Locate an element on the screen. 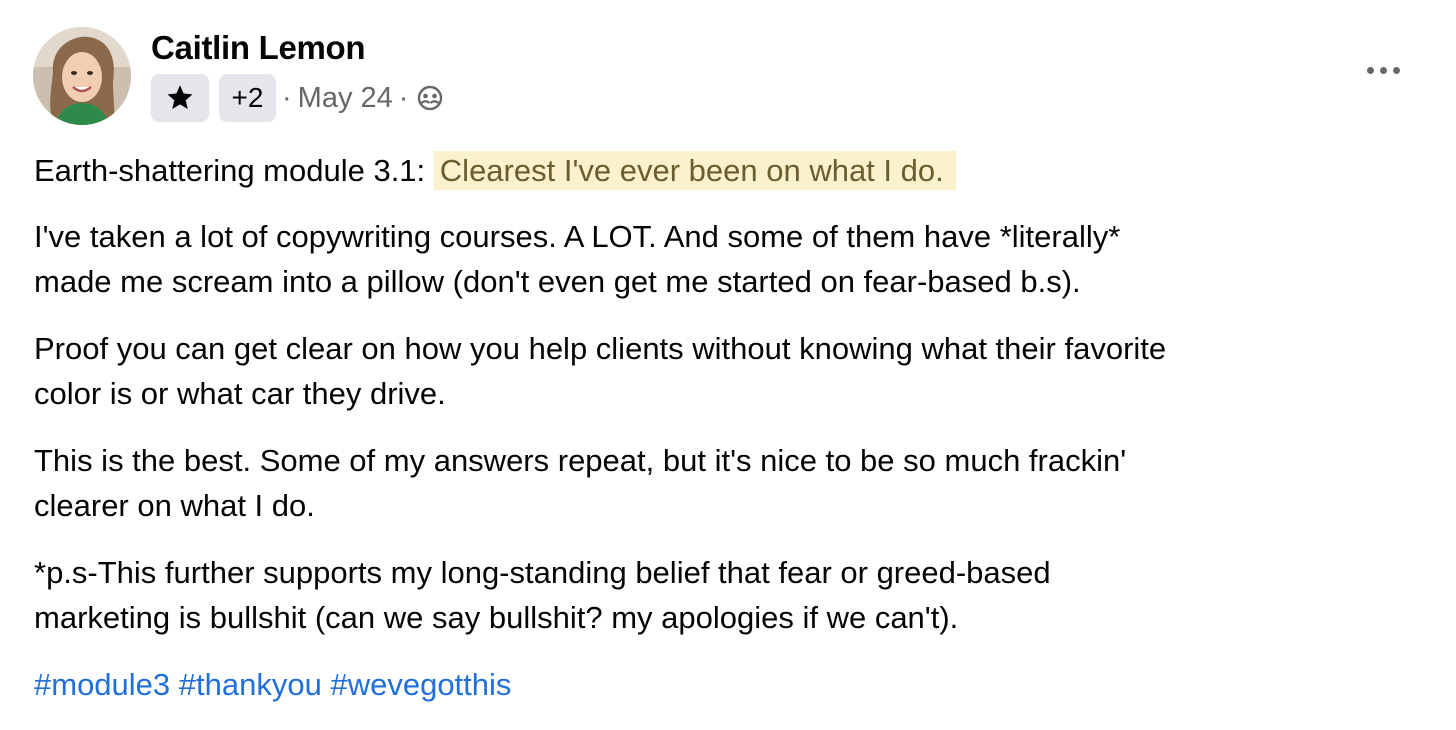 The height and width of the screenshot is (730, 1456). highlighted-text: Clearest I've ever been on what I do. is located at coordinates (694, 170).